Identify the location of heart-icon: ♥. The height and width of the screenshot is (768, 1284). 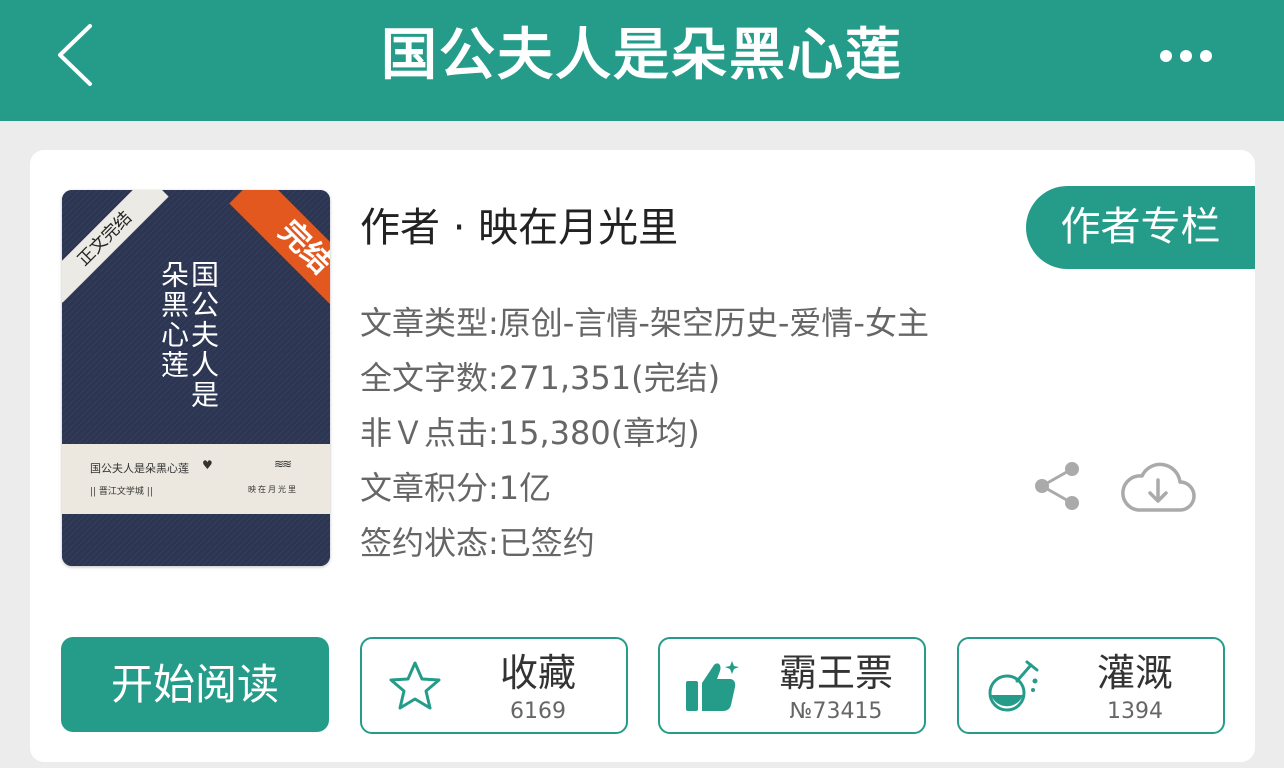
(207, 465).